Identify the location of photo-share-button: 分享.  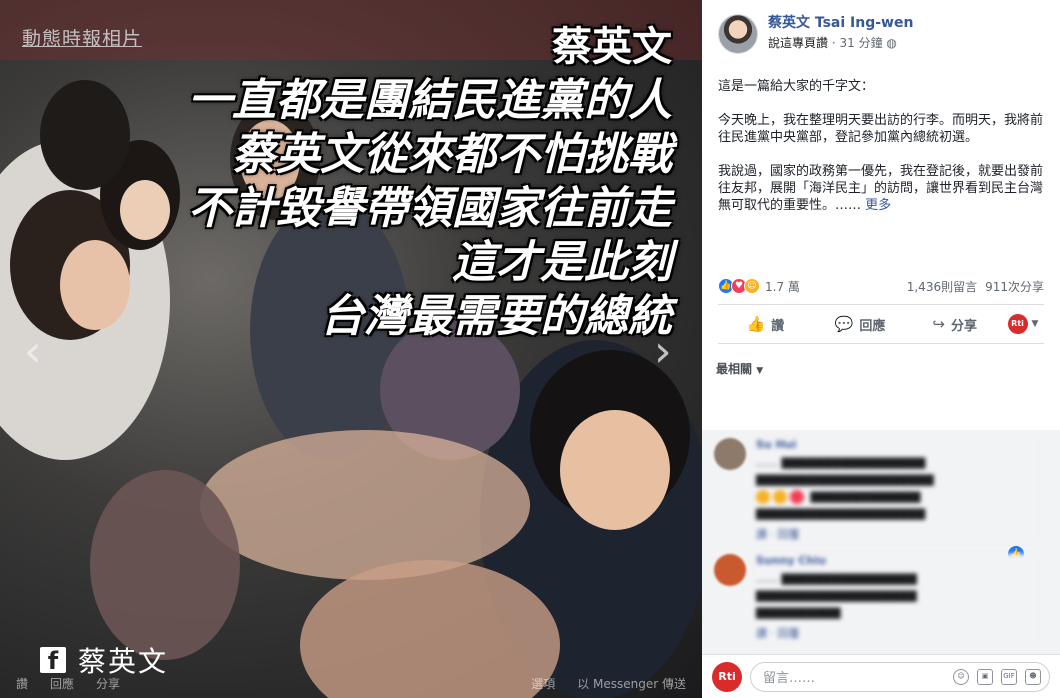
(108, 683).